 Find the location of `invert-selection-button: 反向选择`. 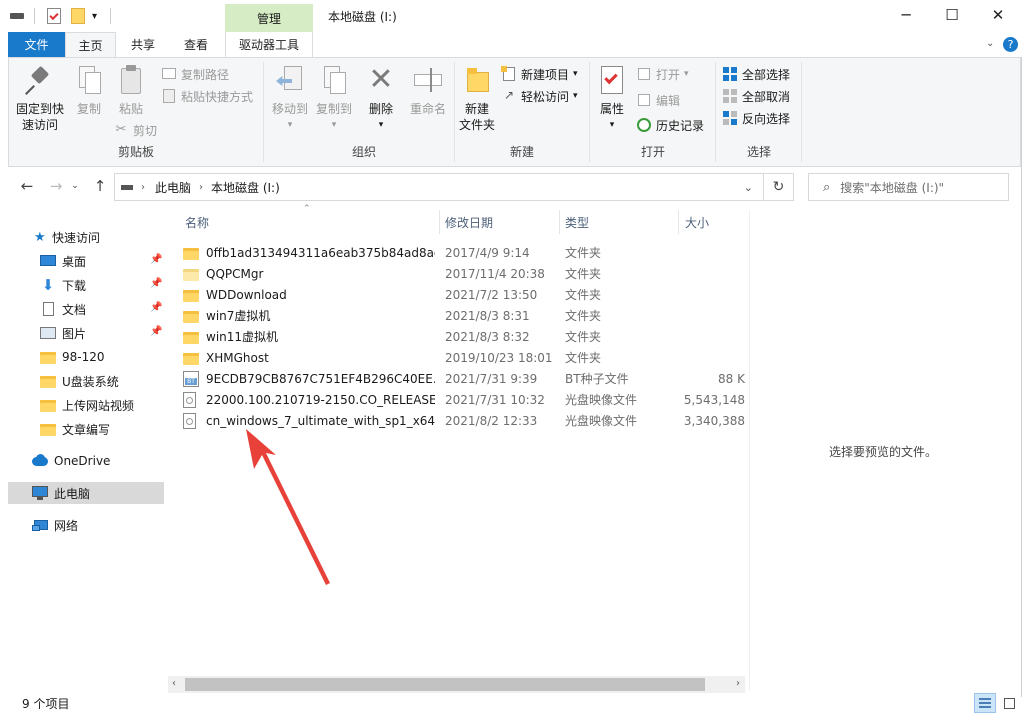

invert-selection-button: 反向选择 is located at coordinates (756, 118).